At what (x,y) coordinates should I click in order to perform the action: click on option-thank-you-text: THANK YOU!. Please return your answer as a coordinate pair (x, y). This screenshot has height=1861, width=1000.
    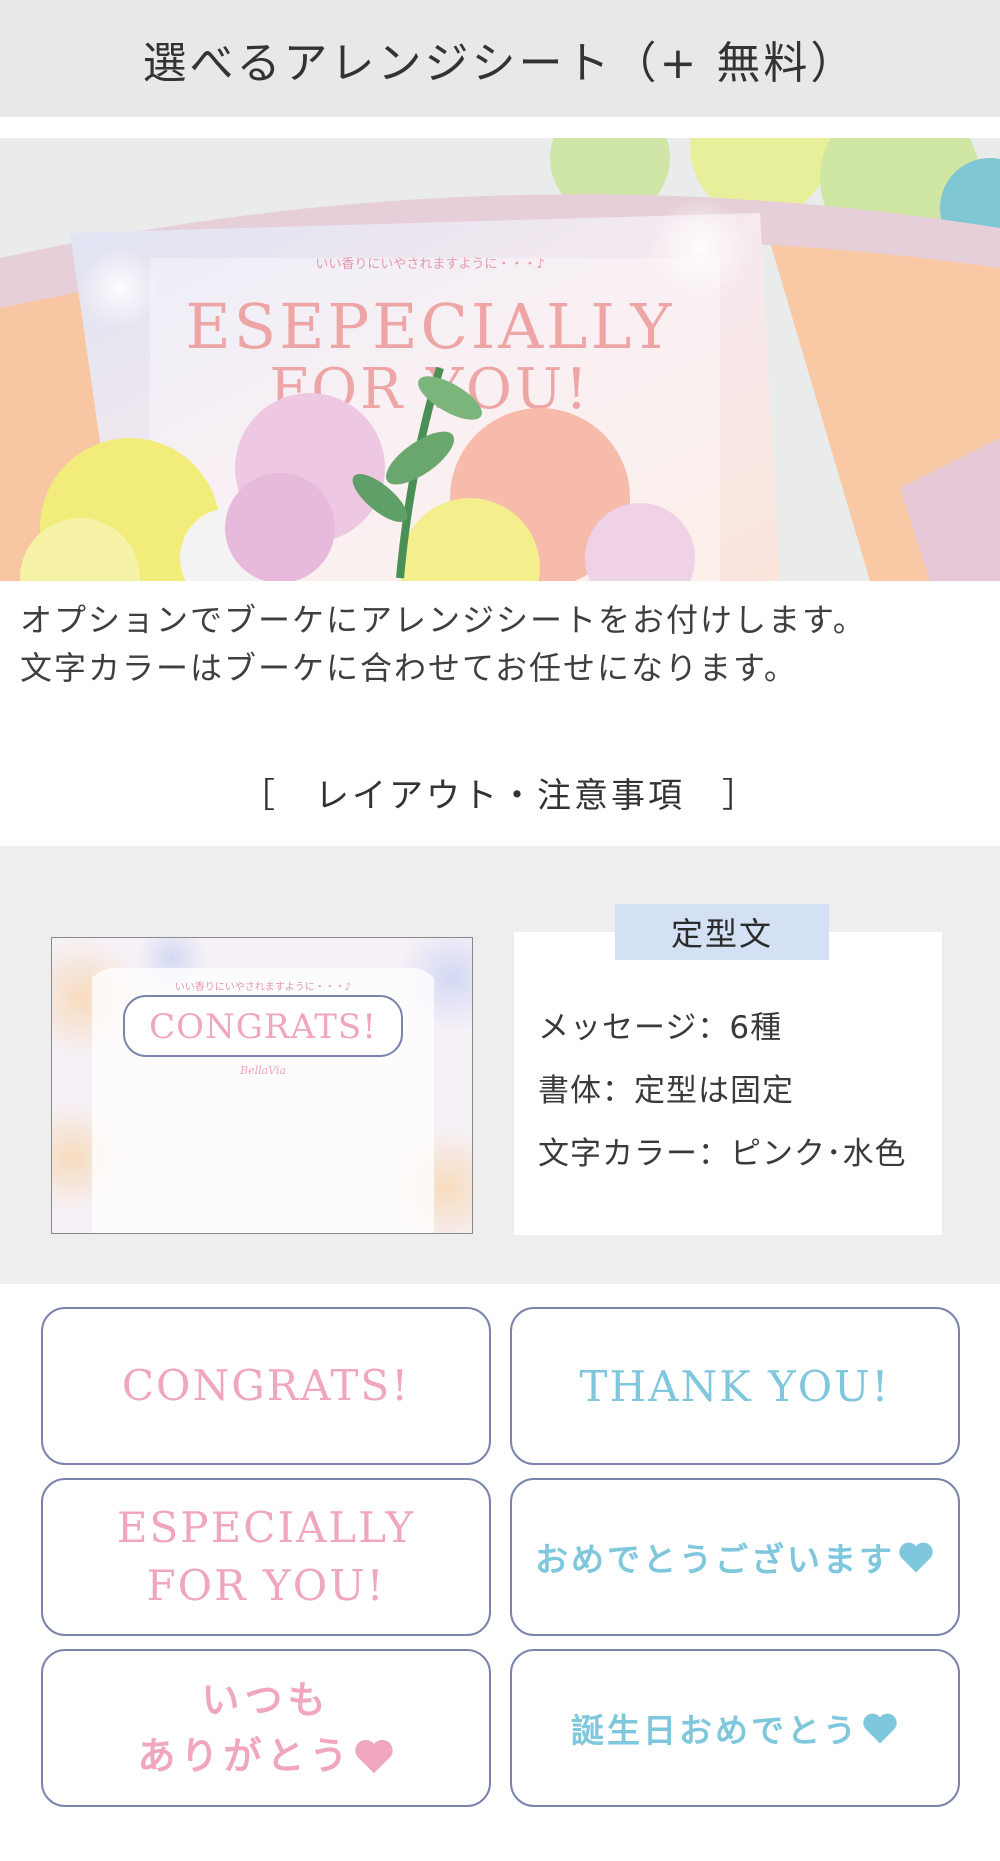
    Looking at the image, I should click on (735, 1386).